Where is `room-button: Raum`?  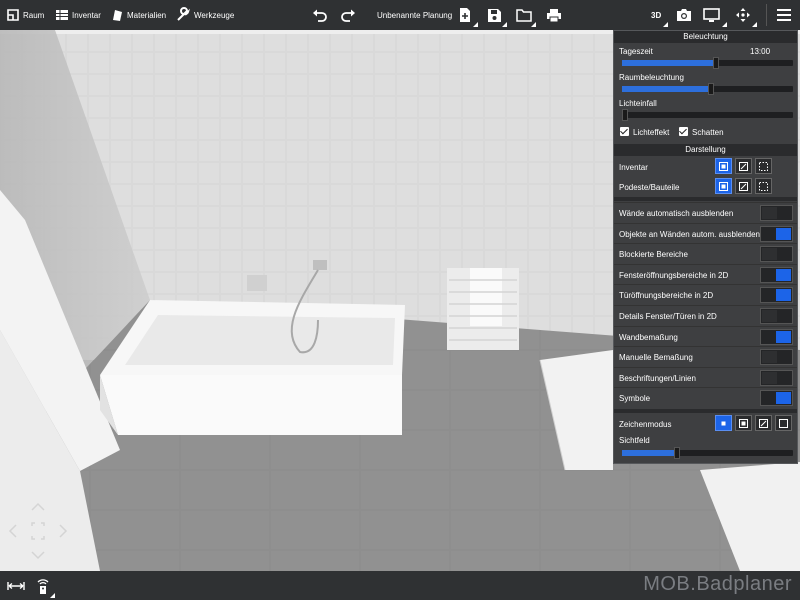
room-button: Raum is located at coordinates (25, 15).